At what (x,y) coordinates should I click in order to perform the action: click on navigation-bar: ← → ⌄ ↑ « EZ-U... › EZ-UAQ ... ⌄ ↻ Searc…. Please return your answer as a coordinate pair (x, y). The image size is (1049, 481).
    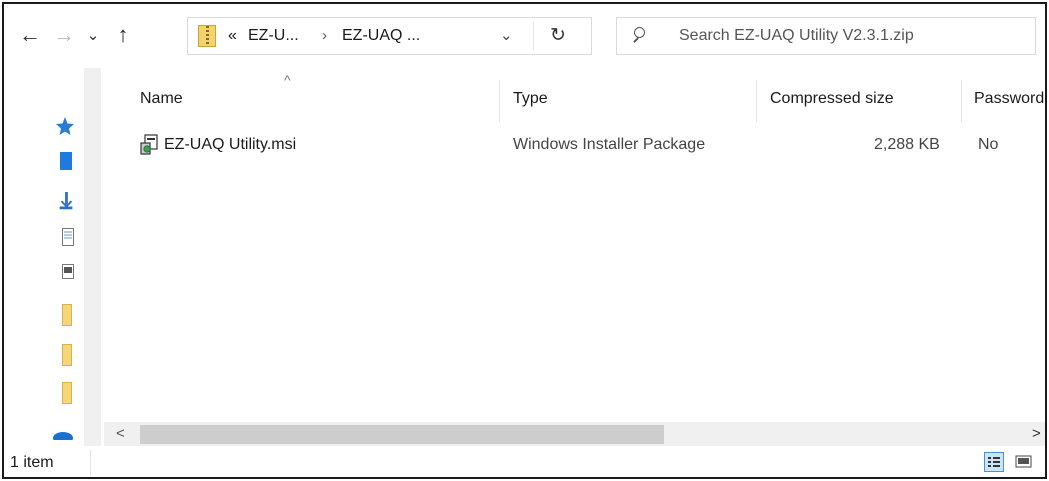
    Looking at the image, I should click on (524, 36).